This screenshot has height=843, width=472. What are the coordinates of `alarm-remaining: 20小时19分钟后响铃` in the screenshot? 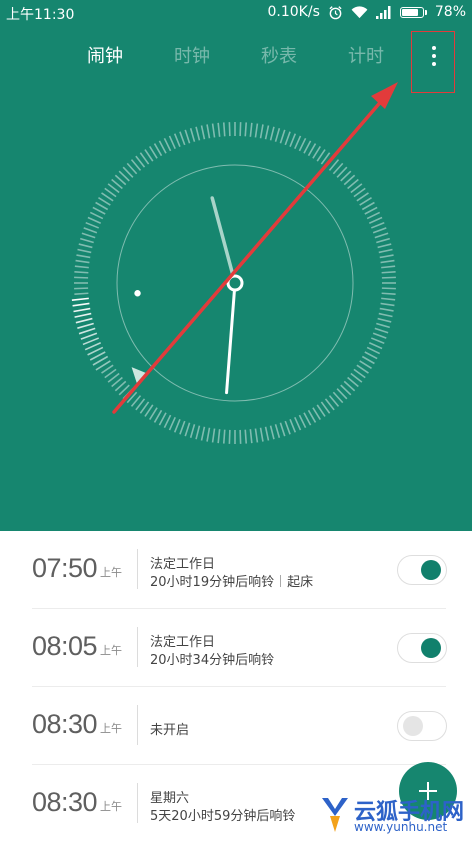 It's located at (212, 580).